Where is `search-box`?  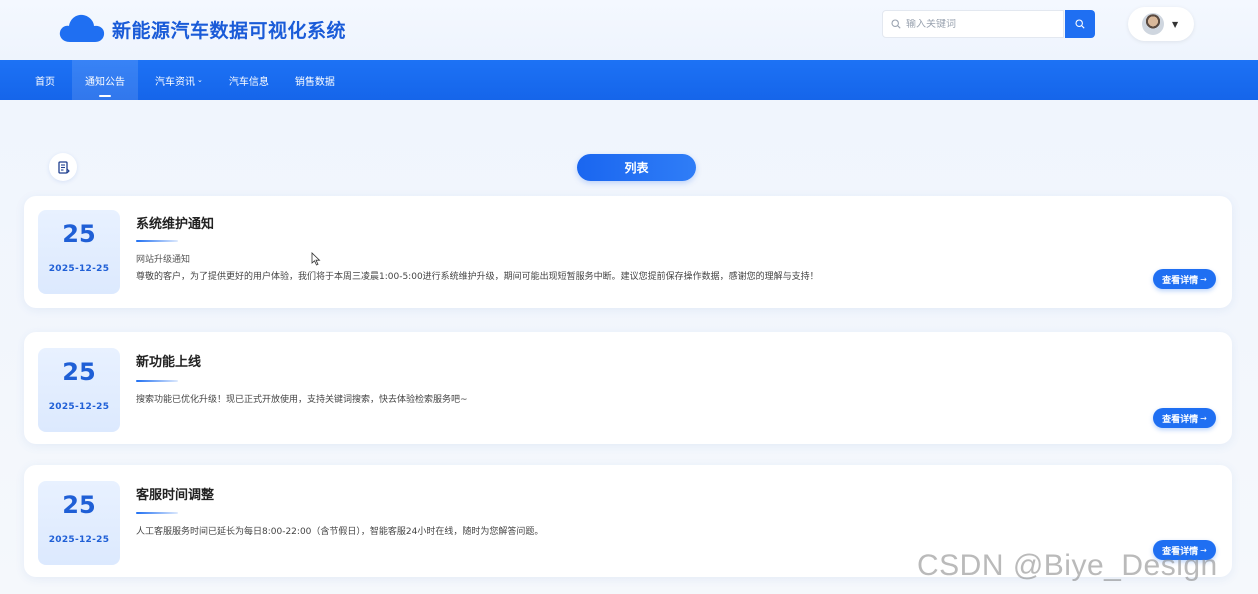
search-box is located at coordinates (973, 24).